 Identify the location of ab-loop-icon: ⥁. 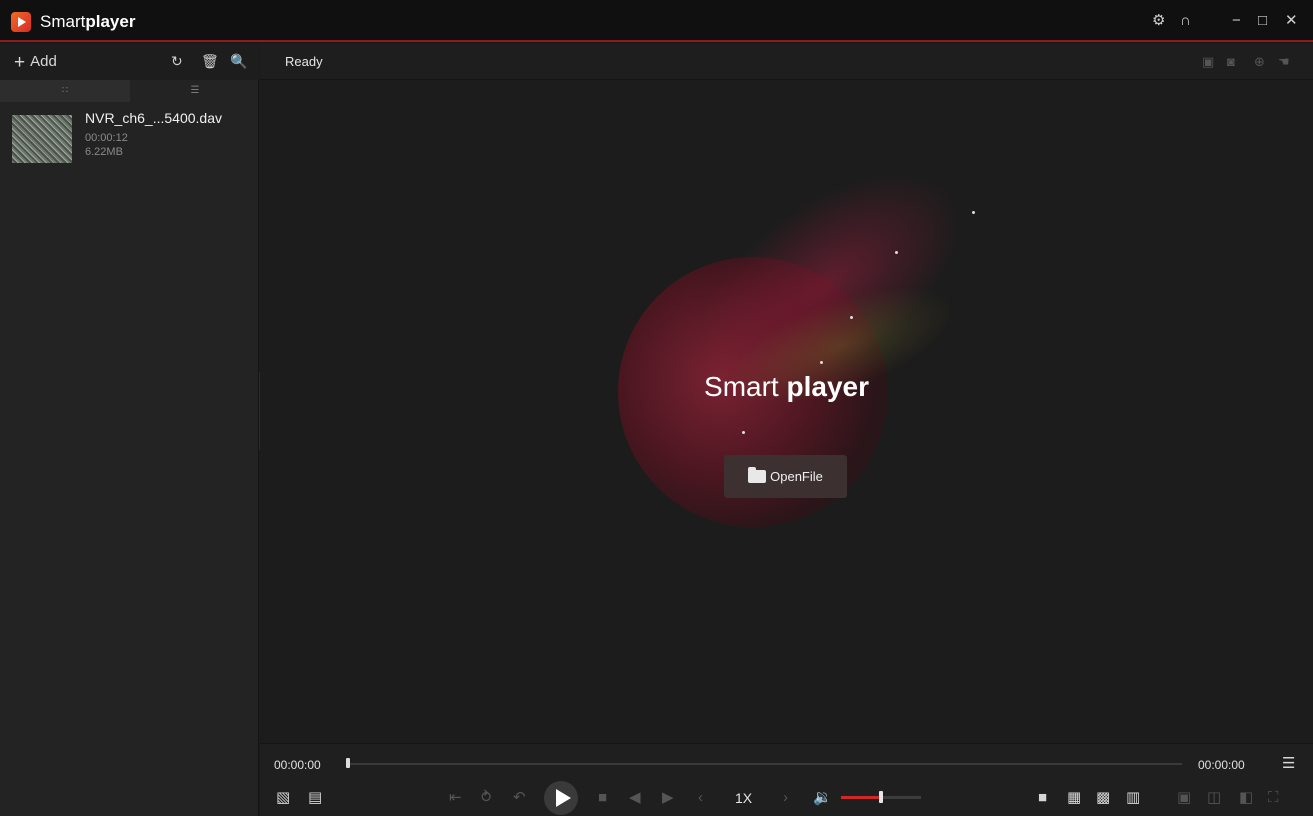
(486, 798).